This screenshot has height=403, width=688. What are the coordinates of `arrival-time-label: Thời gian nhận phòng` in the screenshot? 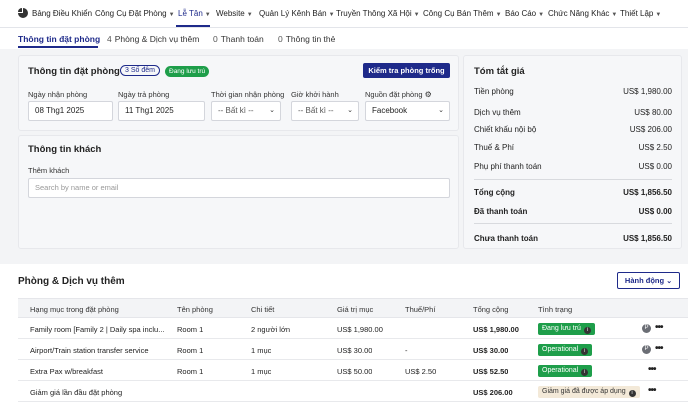 It's located at (248, 94).